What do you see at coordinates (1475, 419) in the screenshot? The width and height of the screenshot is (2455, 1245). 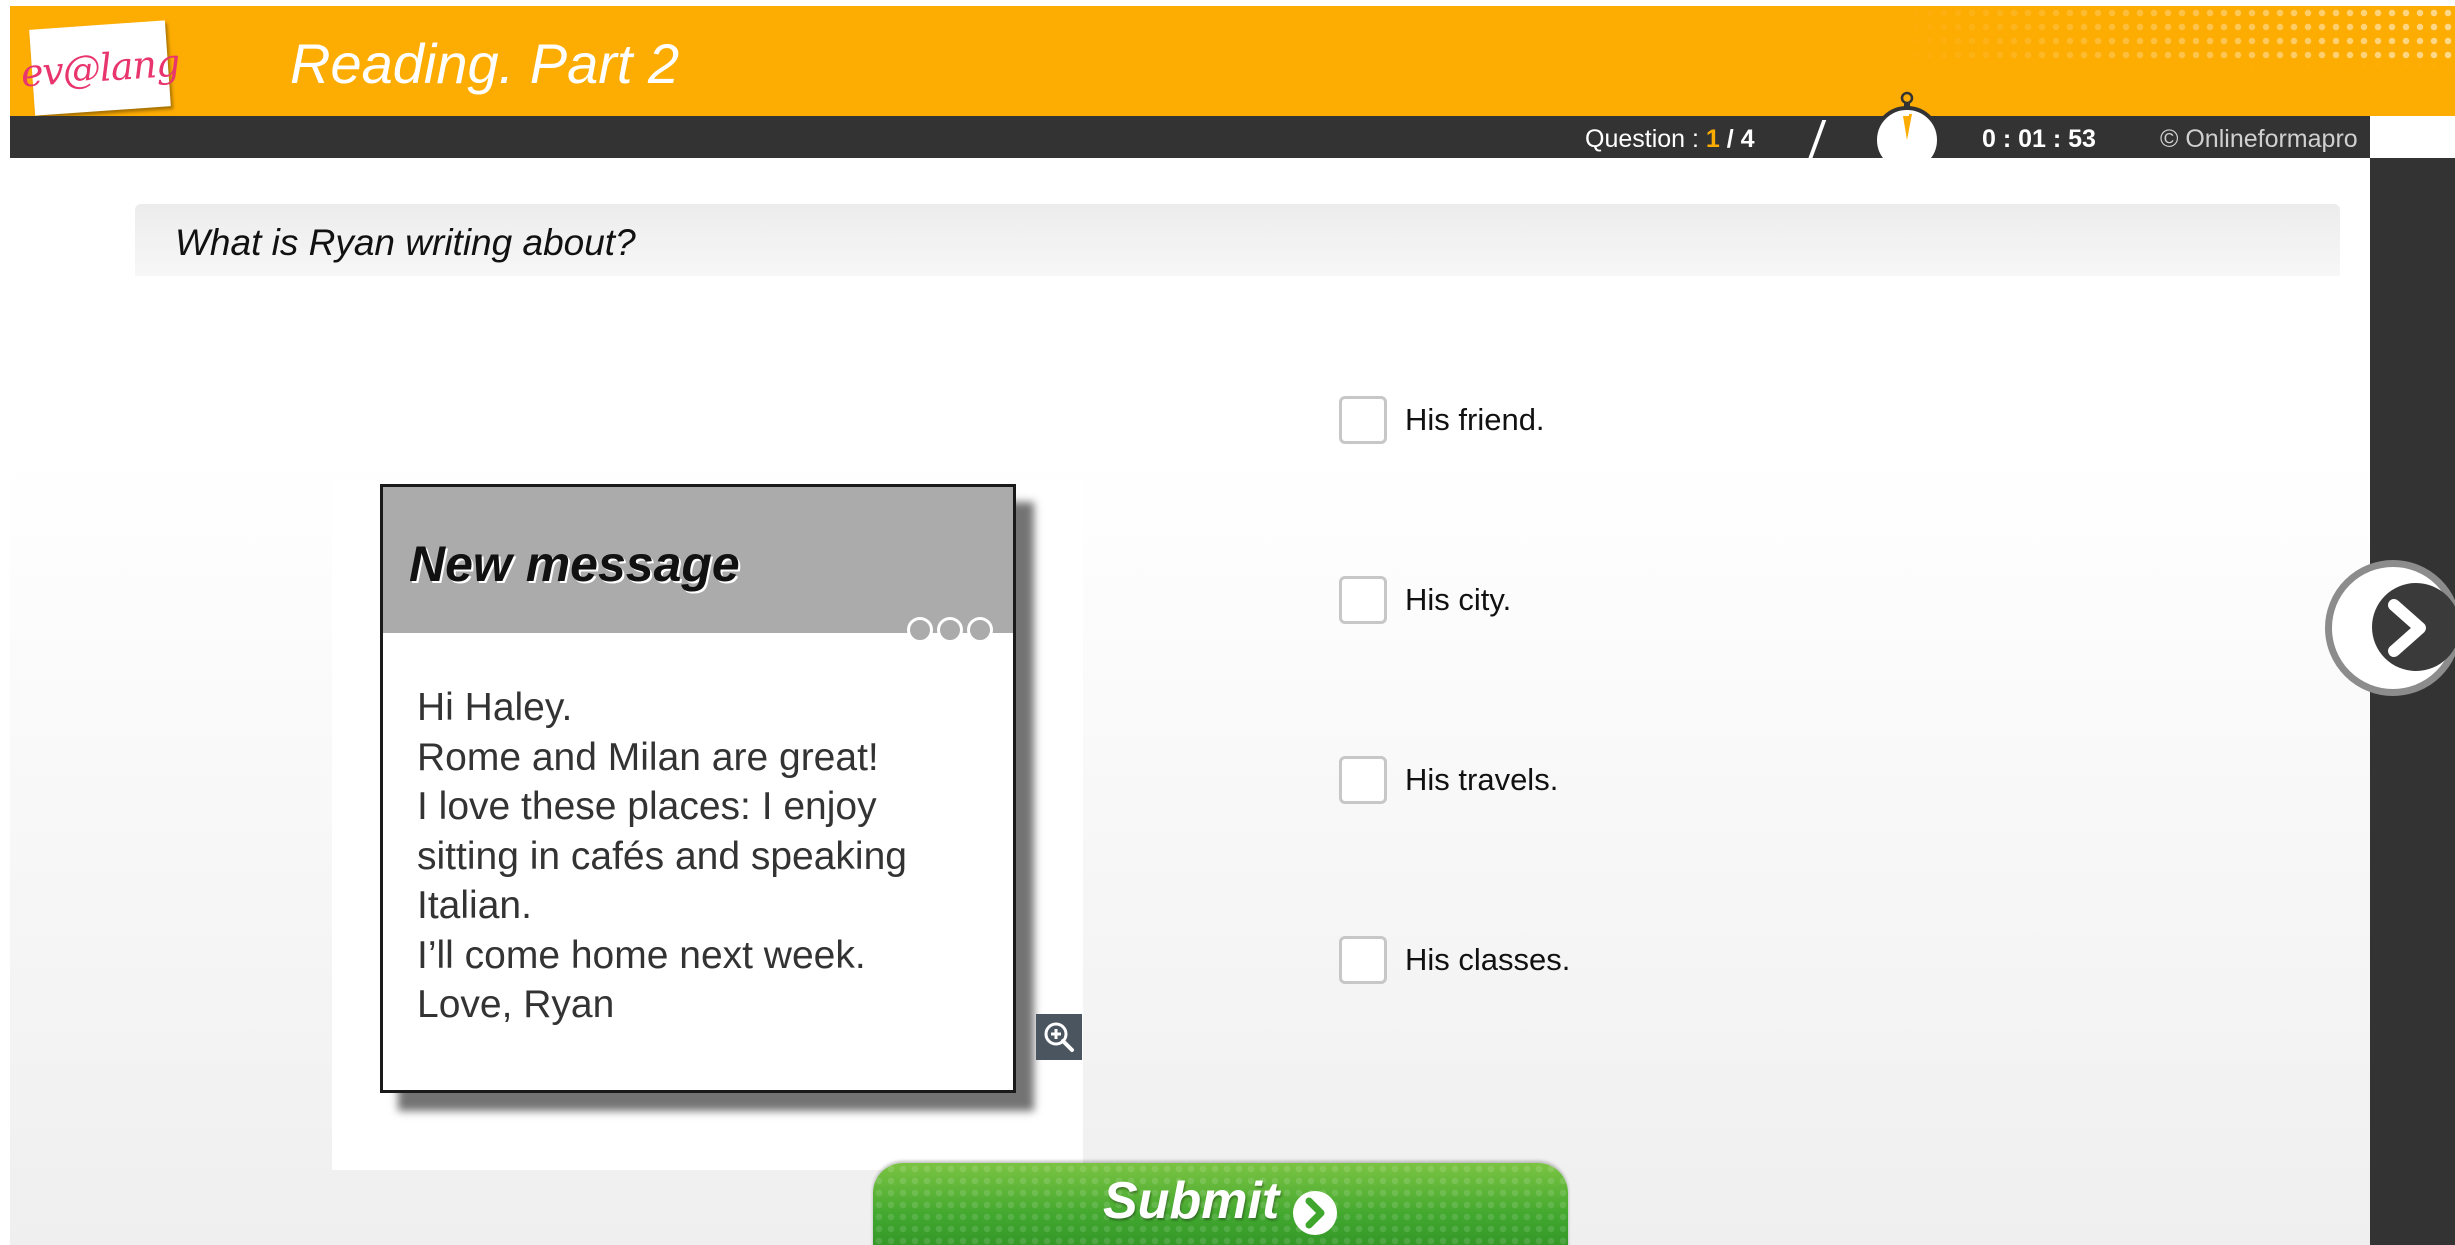 I see `option-label: His friend.` at bounding box center [1475, 419].